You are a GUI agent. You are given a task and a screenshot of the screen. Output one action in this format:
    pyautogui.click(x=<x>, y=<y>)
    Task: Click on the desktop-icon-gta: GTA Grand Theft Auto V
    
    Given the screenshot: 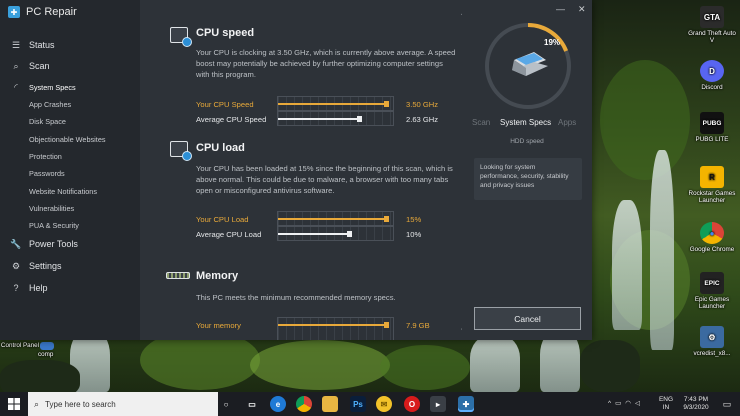 What is the action you would take?
    pyautogui.click(x=712, y=25)
    